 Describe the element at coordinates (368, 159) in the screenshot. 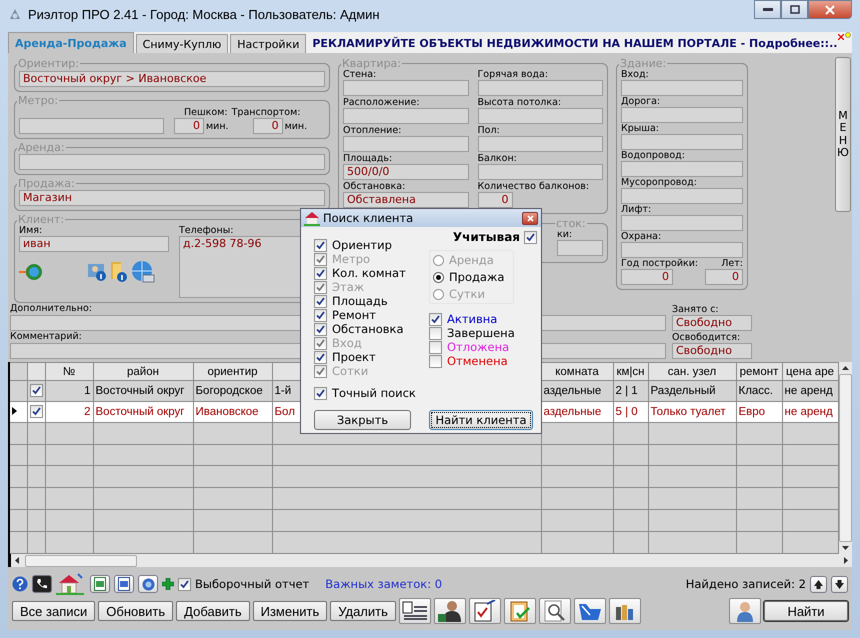

I see `field-label: Площадь:` at that location.